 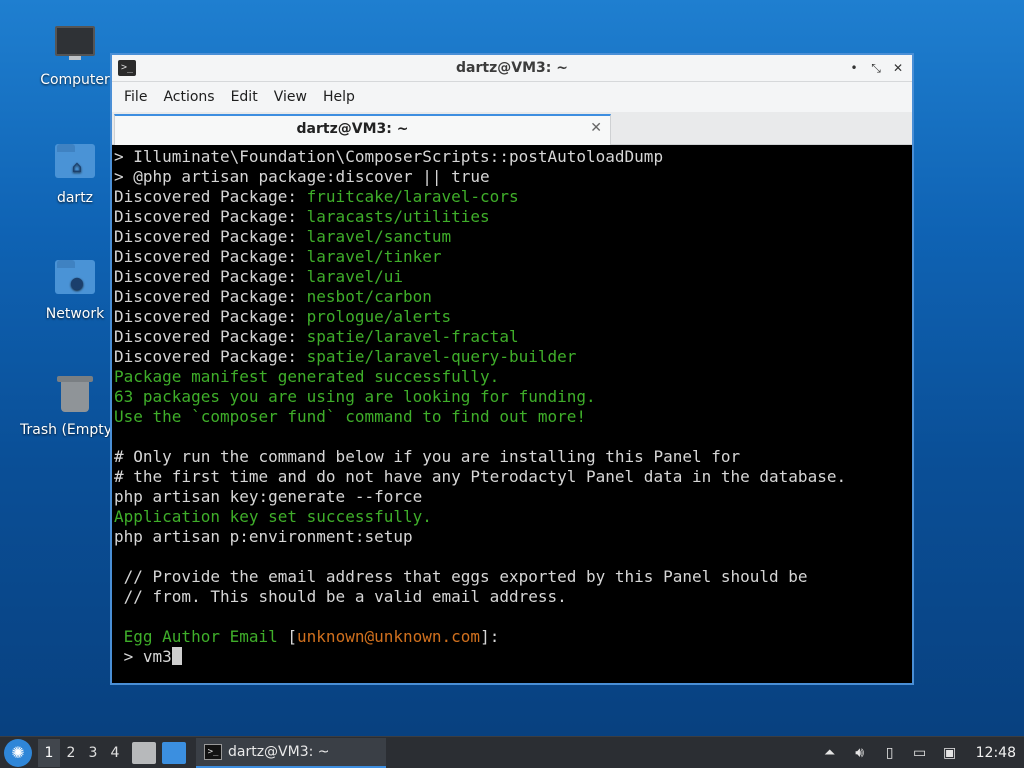 I want to click on terminal-tab: dartz@VM3: ~ ✕, so click(x=362, y=129).